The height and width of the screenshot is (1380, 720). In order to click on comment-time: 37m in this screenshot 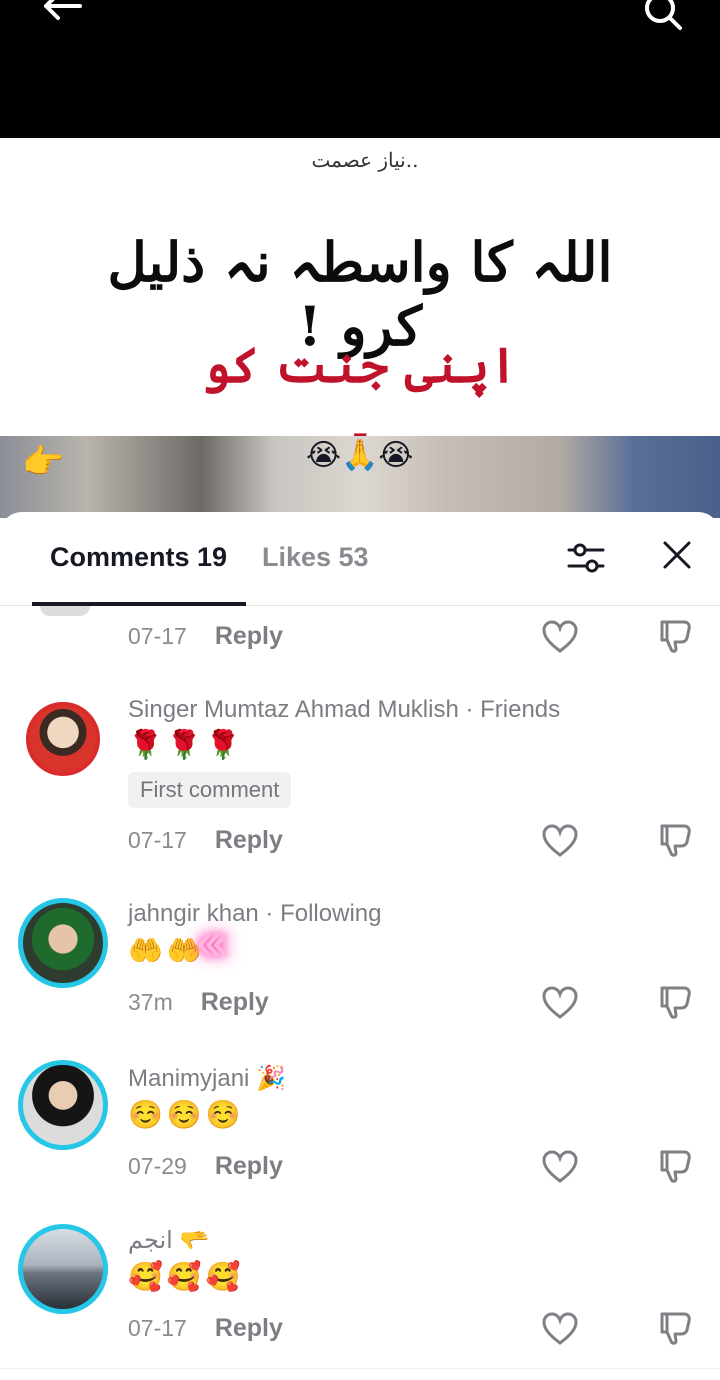, I will do `click(150, 1001)`.